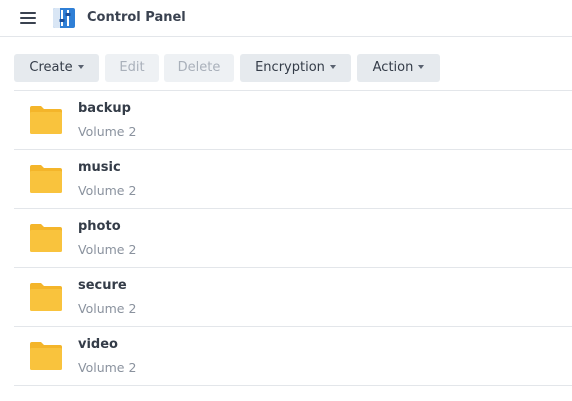 This screenshot has width=572, height=401. I want to click on hamburger-menu-icon, so click(28, 18).